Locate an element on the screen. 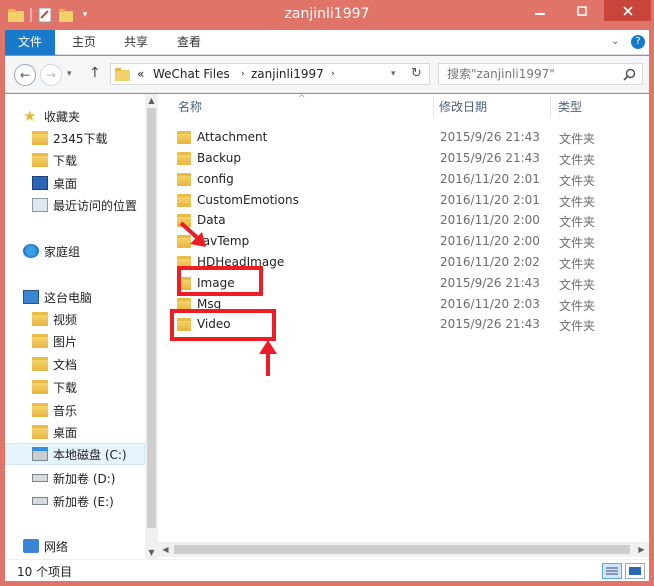 The width and height of the screenshot is (654, 586). nav-item-downloads-pc: 下载 is located at coordinates (75, 387).